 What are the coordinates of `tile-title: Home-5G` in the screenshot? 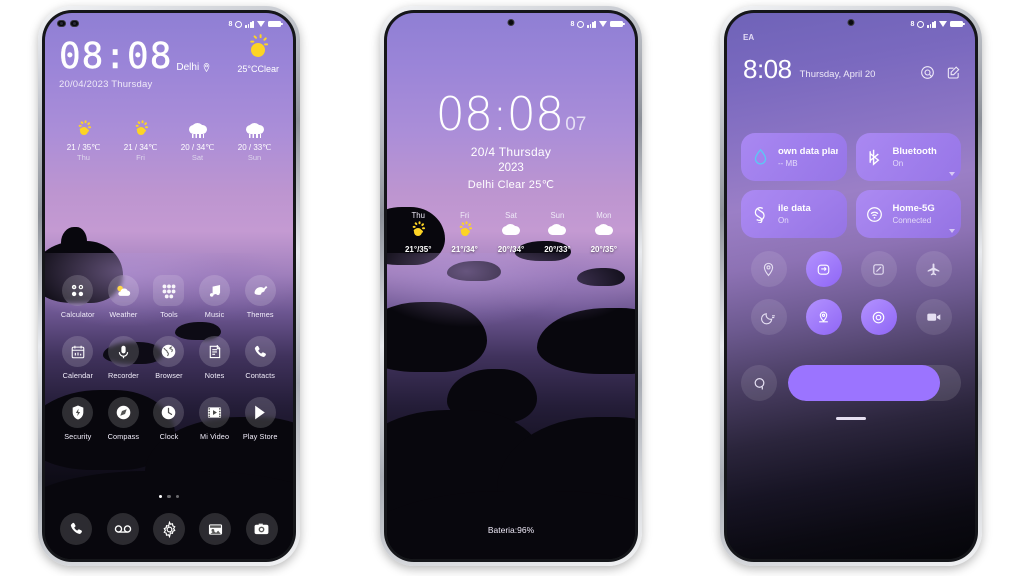 It's located at (913, 208).